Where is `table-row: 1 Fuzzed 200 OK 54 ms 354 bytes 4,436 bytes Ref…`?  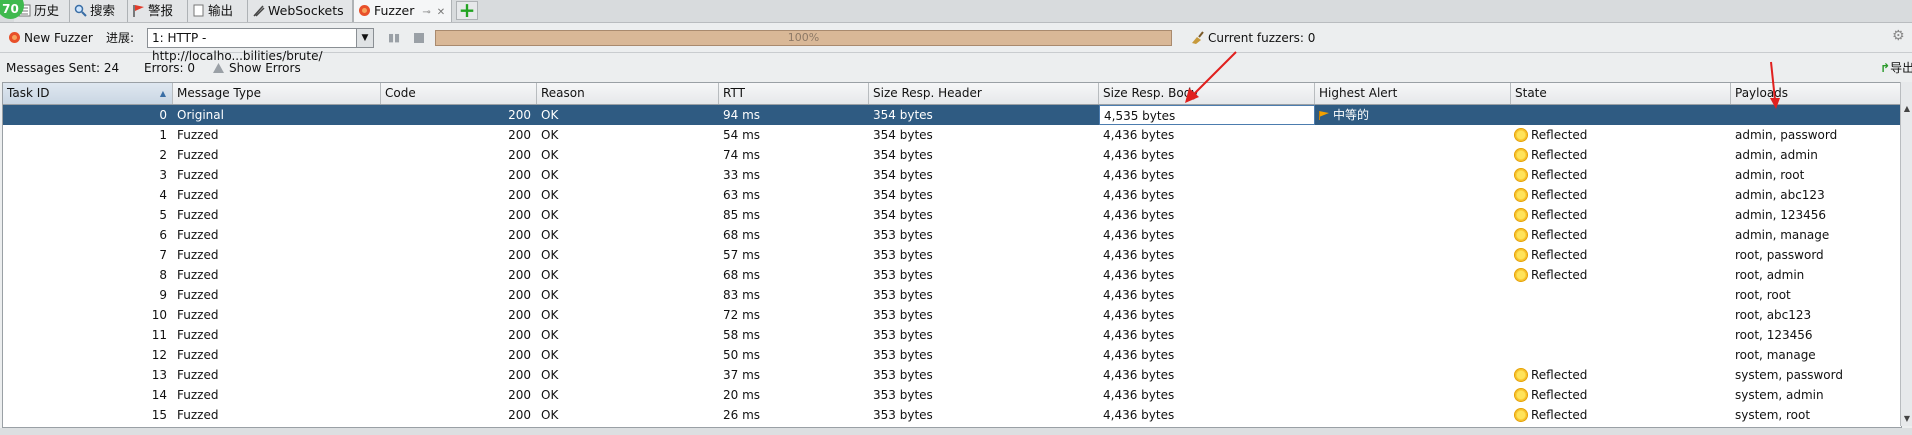
table-row: 1 Fuzzed 200 OK 54 ms 354 bytes 4,436 bytes Ref… is located at coordinates (952, 135).